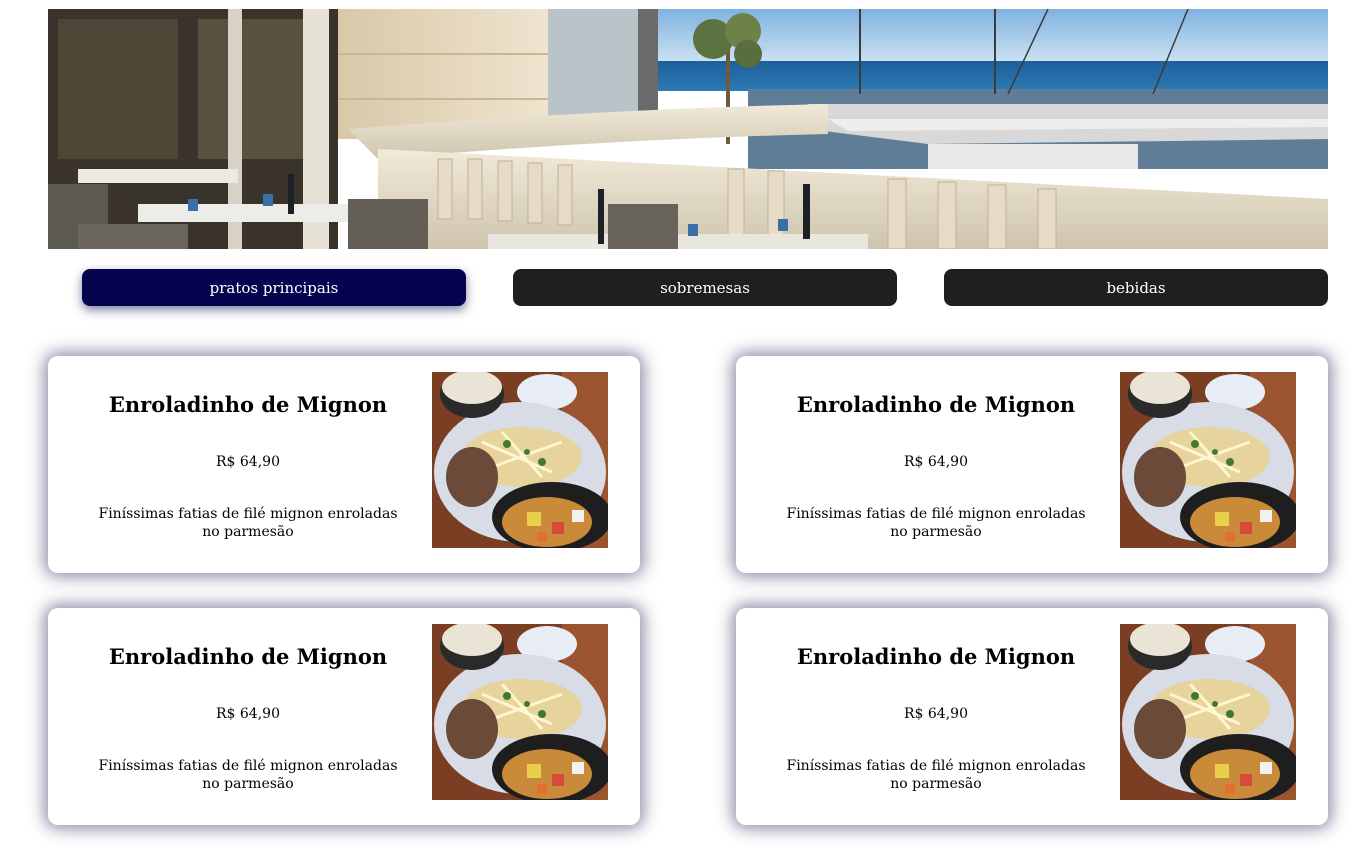  I want to click on tab-pratos-principais: pratos principais, so click(274, 287).